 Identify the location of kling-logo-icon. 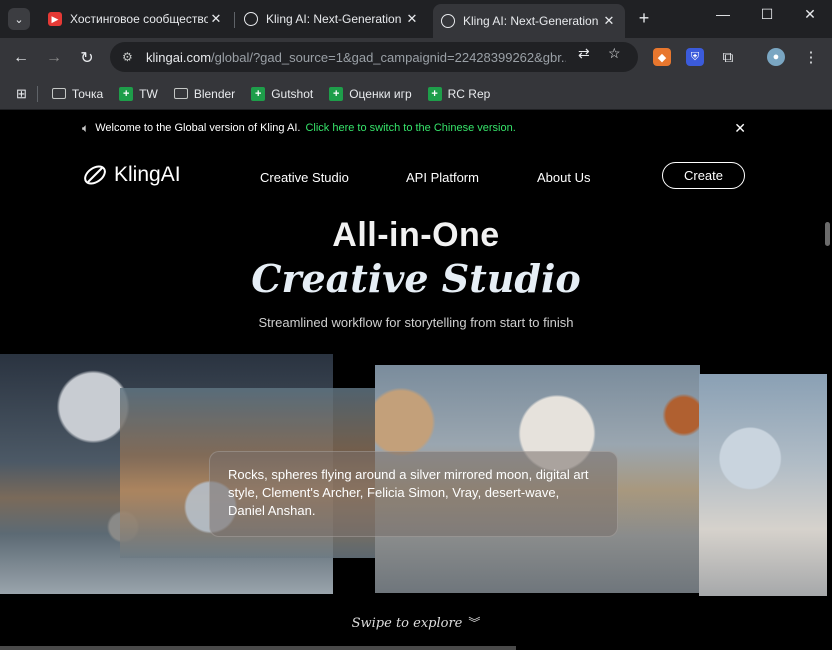
(95, 175).